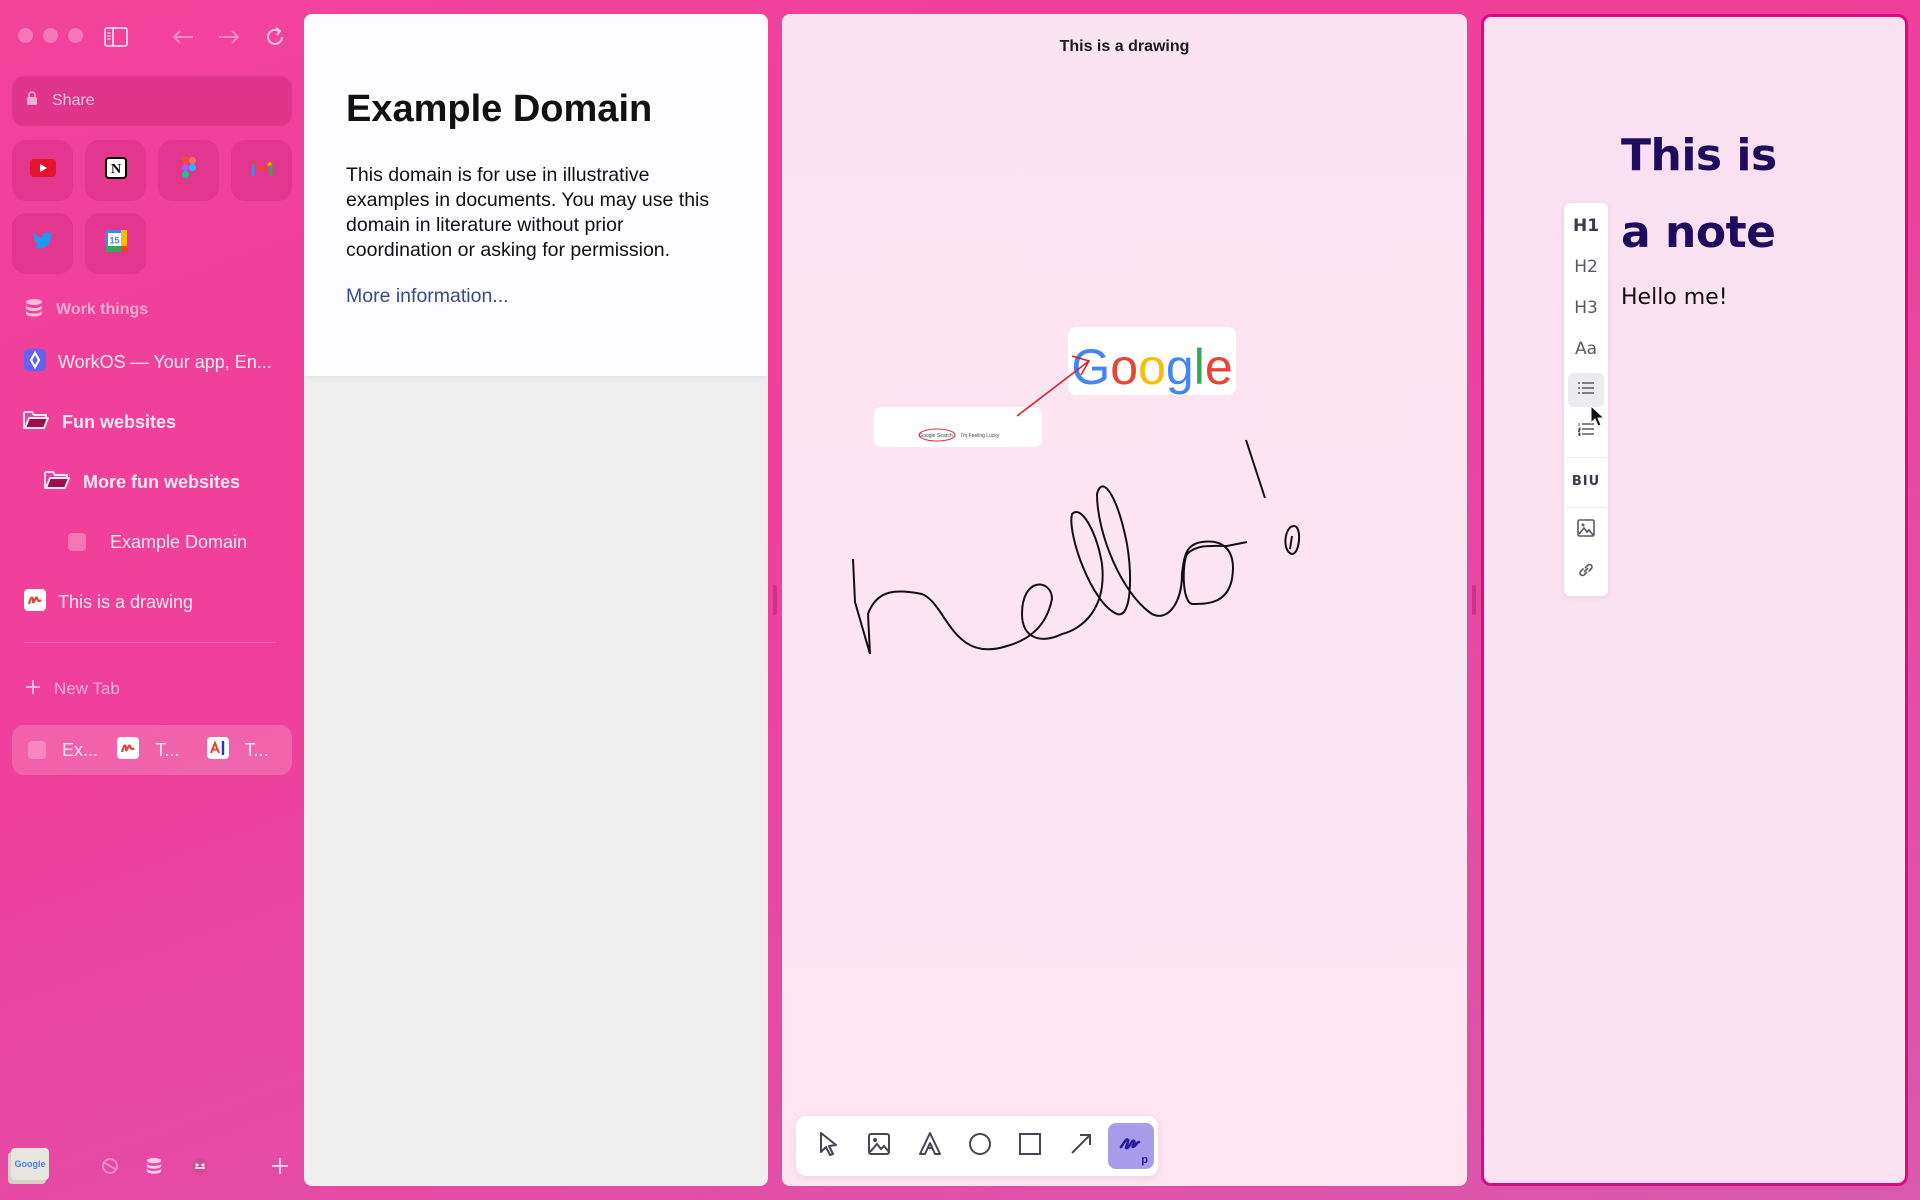 The image size is (1920, 1200). Describe the element at coordinates (1699, 155) in the screenshot. I see `note-title-line1: This is` at that location.